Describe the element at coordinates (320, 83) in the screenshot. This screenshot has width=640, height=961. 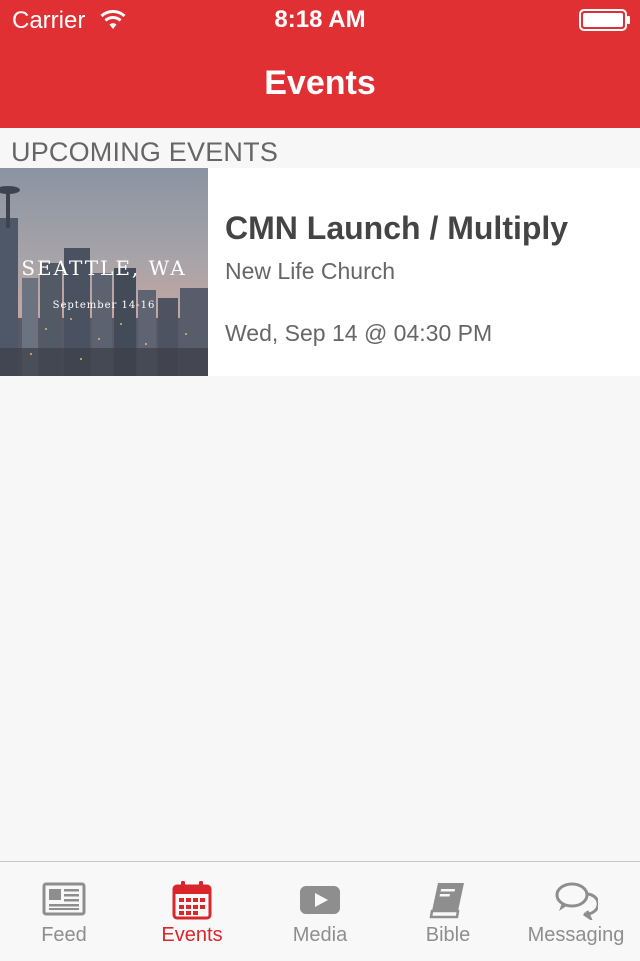
I see `page-title: Events` at that location.